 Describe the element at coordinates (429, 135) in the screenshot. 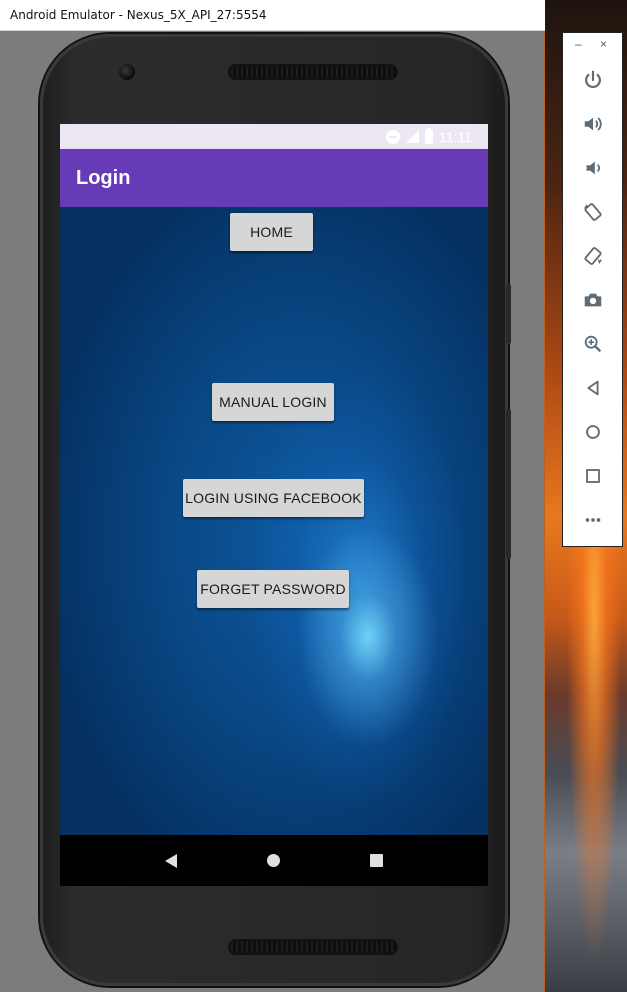

I see `battery-icon` at that location.